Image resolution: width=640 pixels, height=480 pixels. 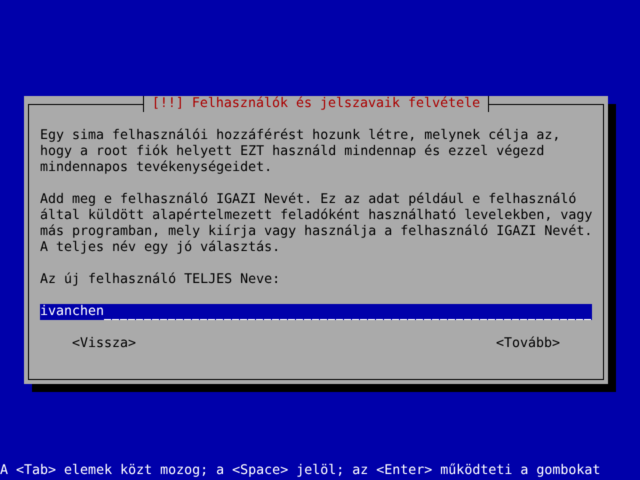 What do you see at coordinates (528, 344) in the screenshot?
I see `dialog-button: <Tovább>` at bounding box center [528, 344].